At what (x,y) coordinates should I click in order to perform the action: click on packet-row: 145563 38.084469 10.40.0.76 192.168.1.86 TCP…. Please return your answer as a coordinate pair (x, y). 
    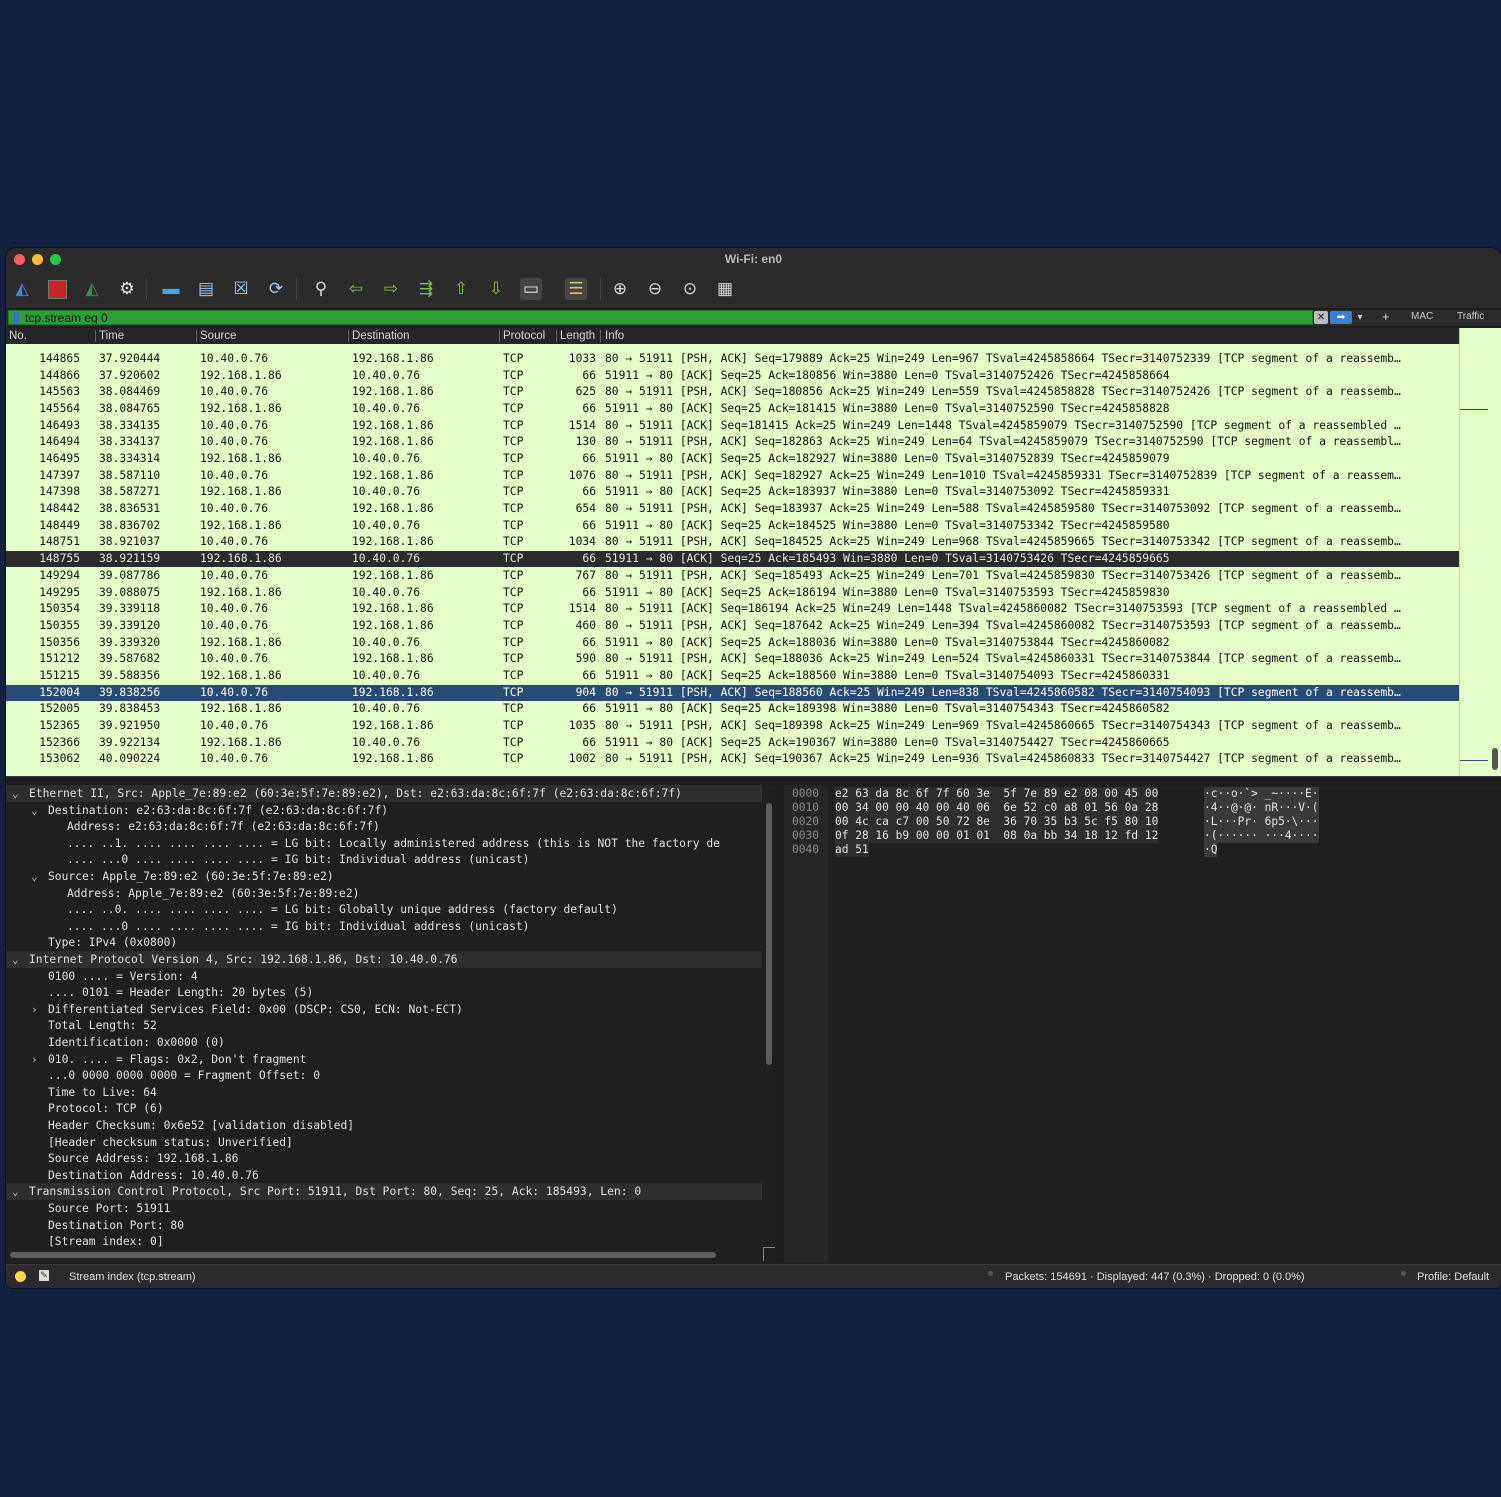
    Looking at the image, I should click on (732, 392).